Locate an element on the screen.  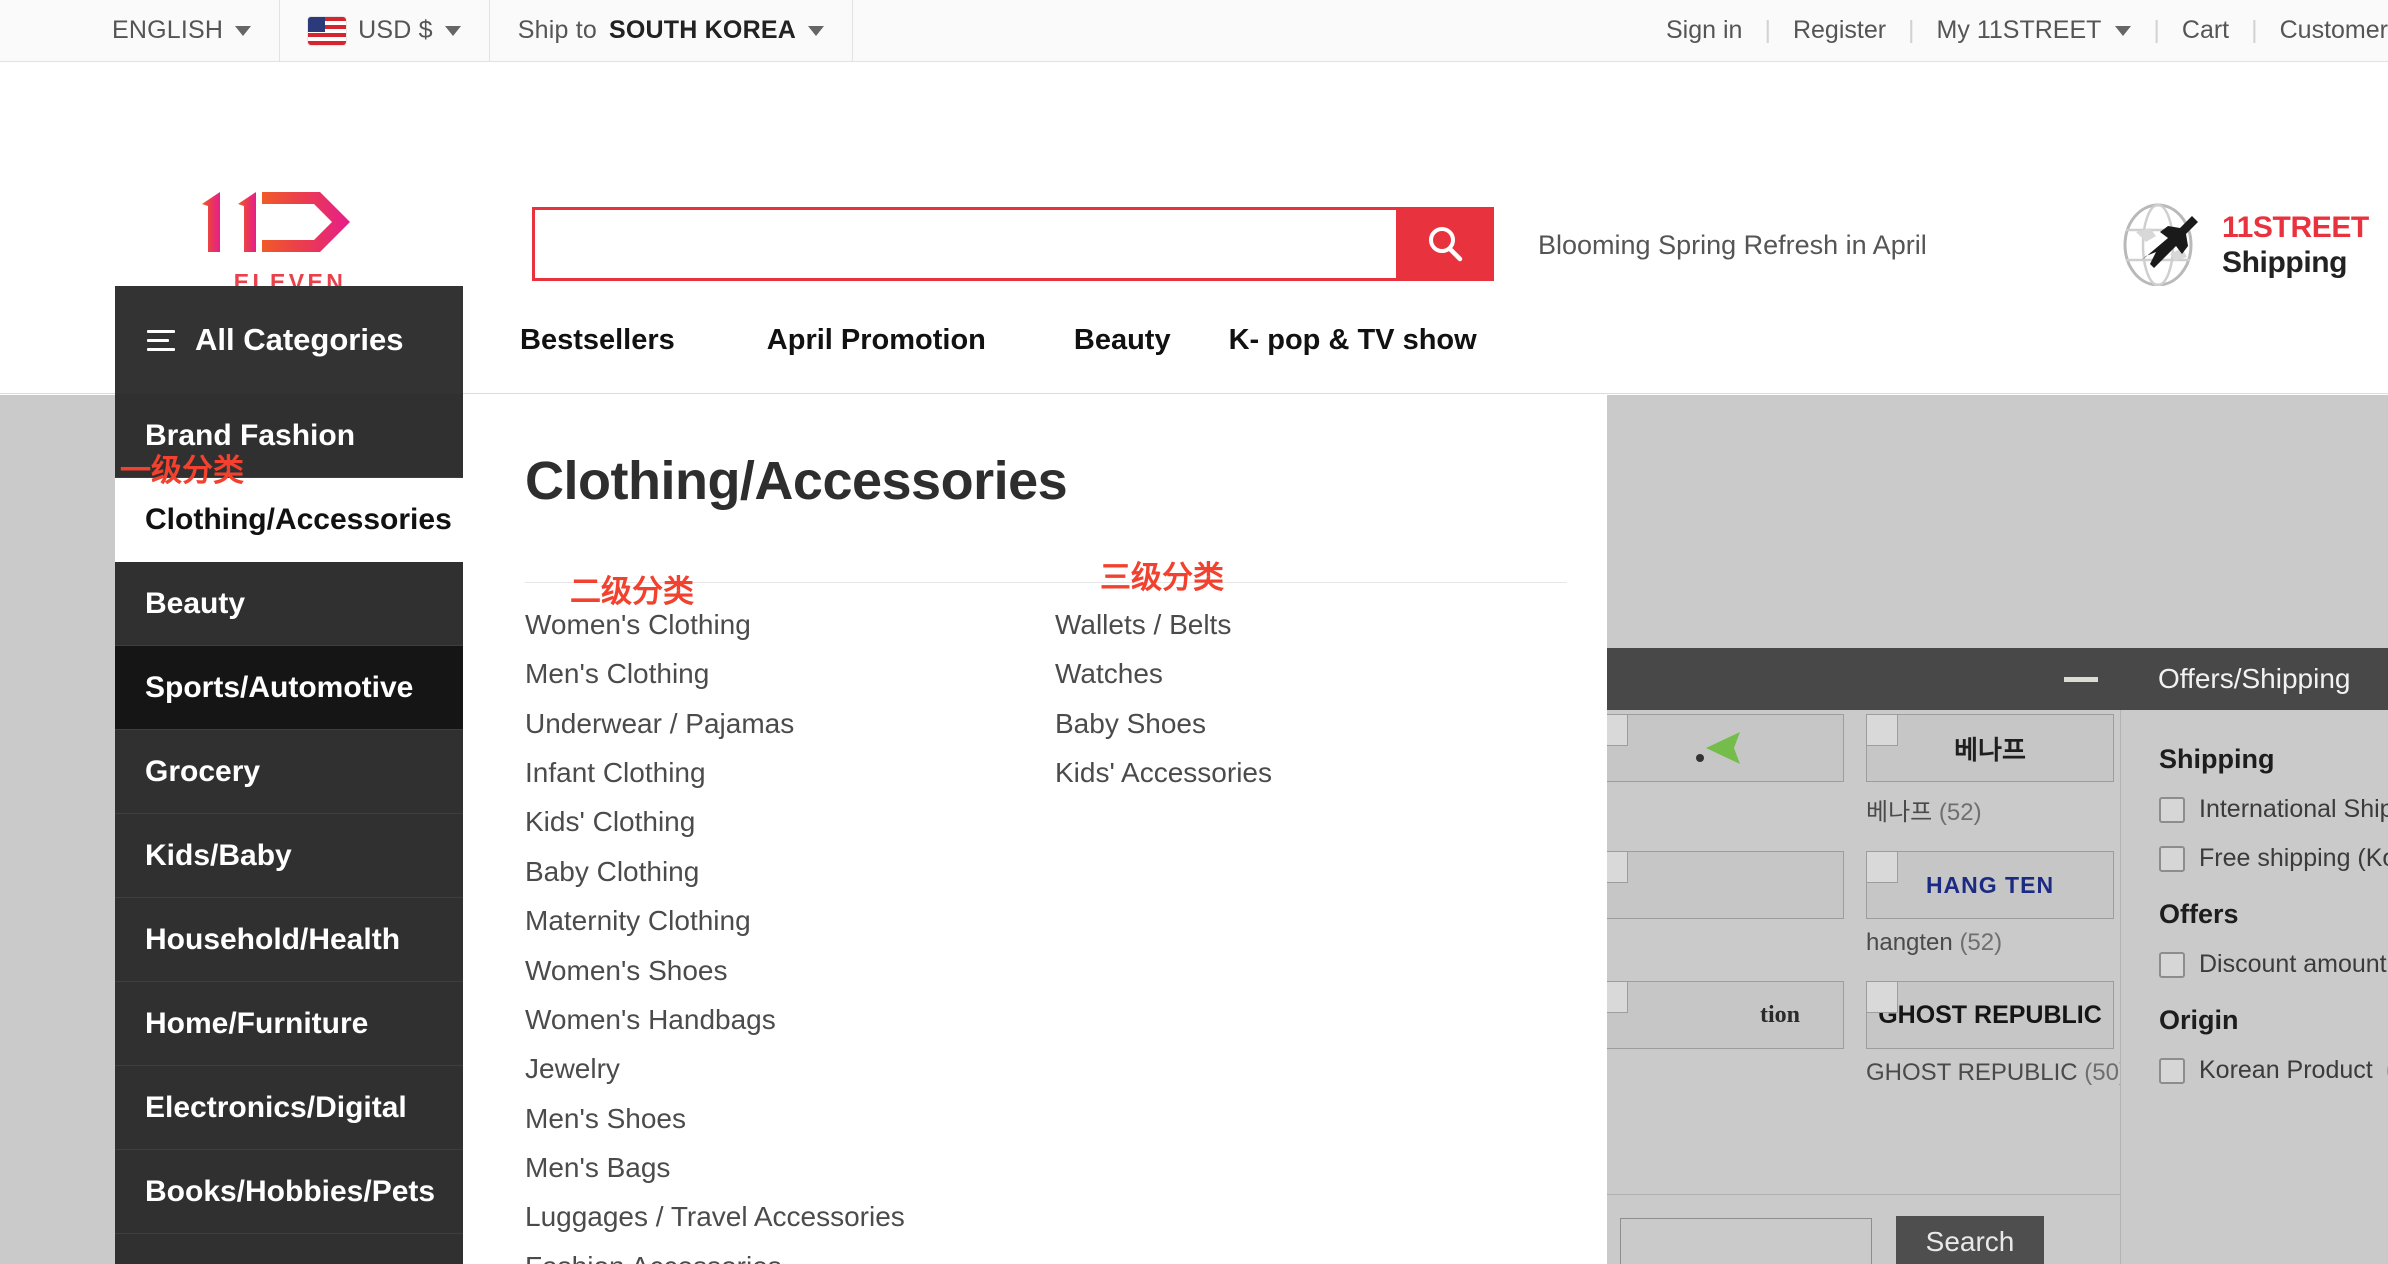
brand-count: (52) is located at coordinates (1981, 942).